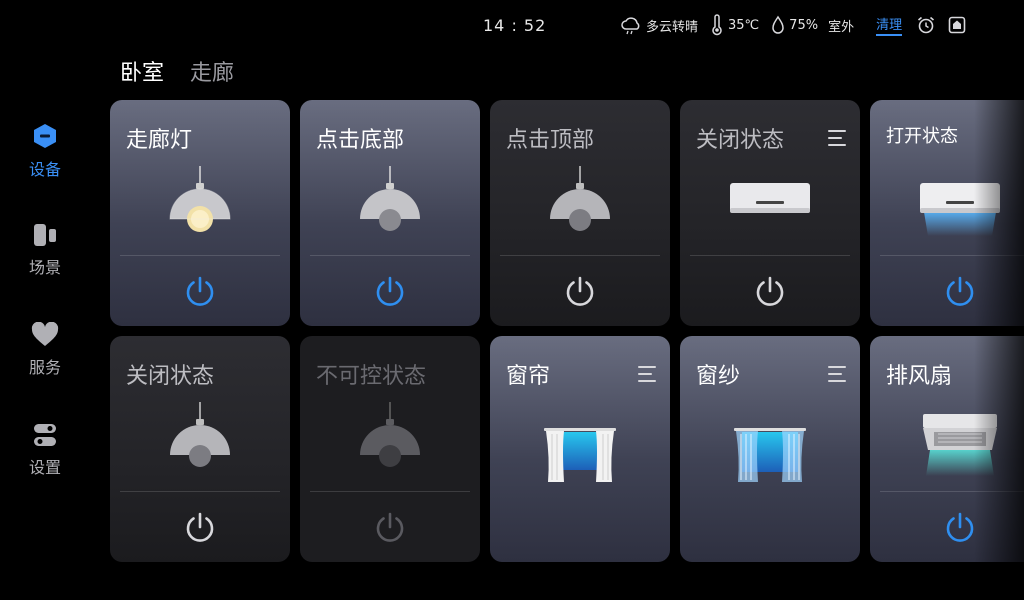 The height and width of the screenshot is (600, 1024). Describe the element at coordinates (44, 267) in the screenshot. I see `sidebar-label: 场景` at that location.